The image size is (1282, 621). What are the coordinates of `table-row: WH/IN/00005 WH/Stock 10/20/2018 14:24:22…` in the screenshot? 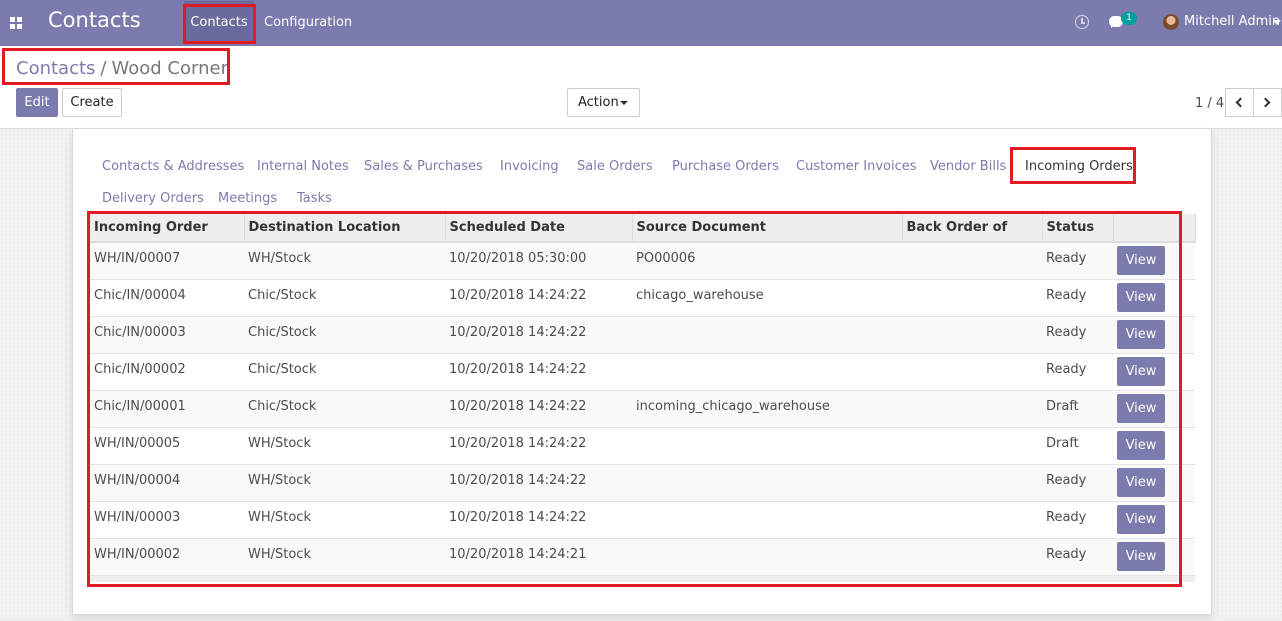 It's located at (642, 446).